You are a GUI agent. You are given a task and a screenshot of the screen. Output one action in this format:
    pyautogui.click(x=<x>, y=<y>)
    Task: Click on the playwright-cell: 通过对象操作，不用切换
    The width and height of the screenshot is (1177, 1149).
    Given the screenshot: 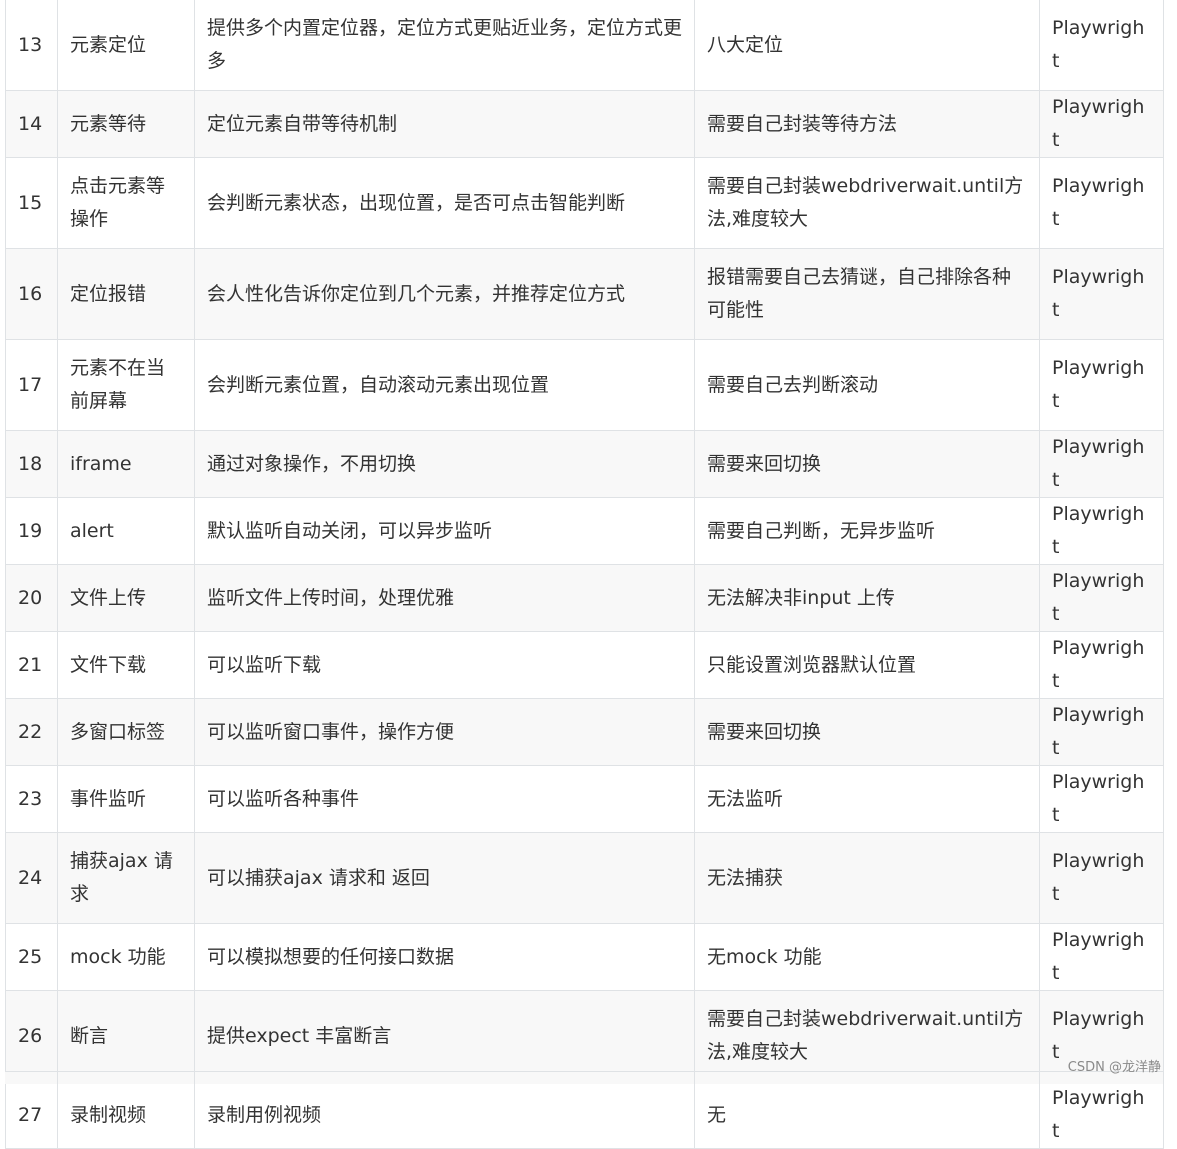 What is the action you would take?
    pyautogui.click(x=444, y=464)
    